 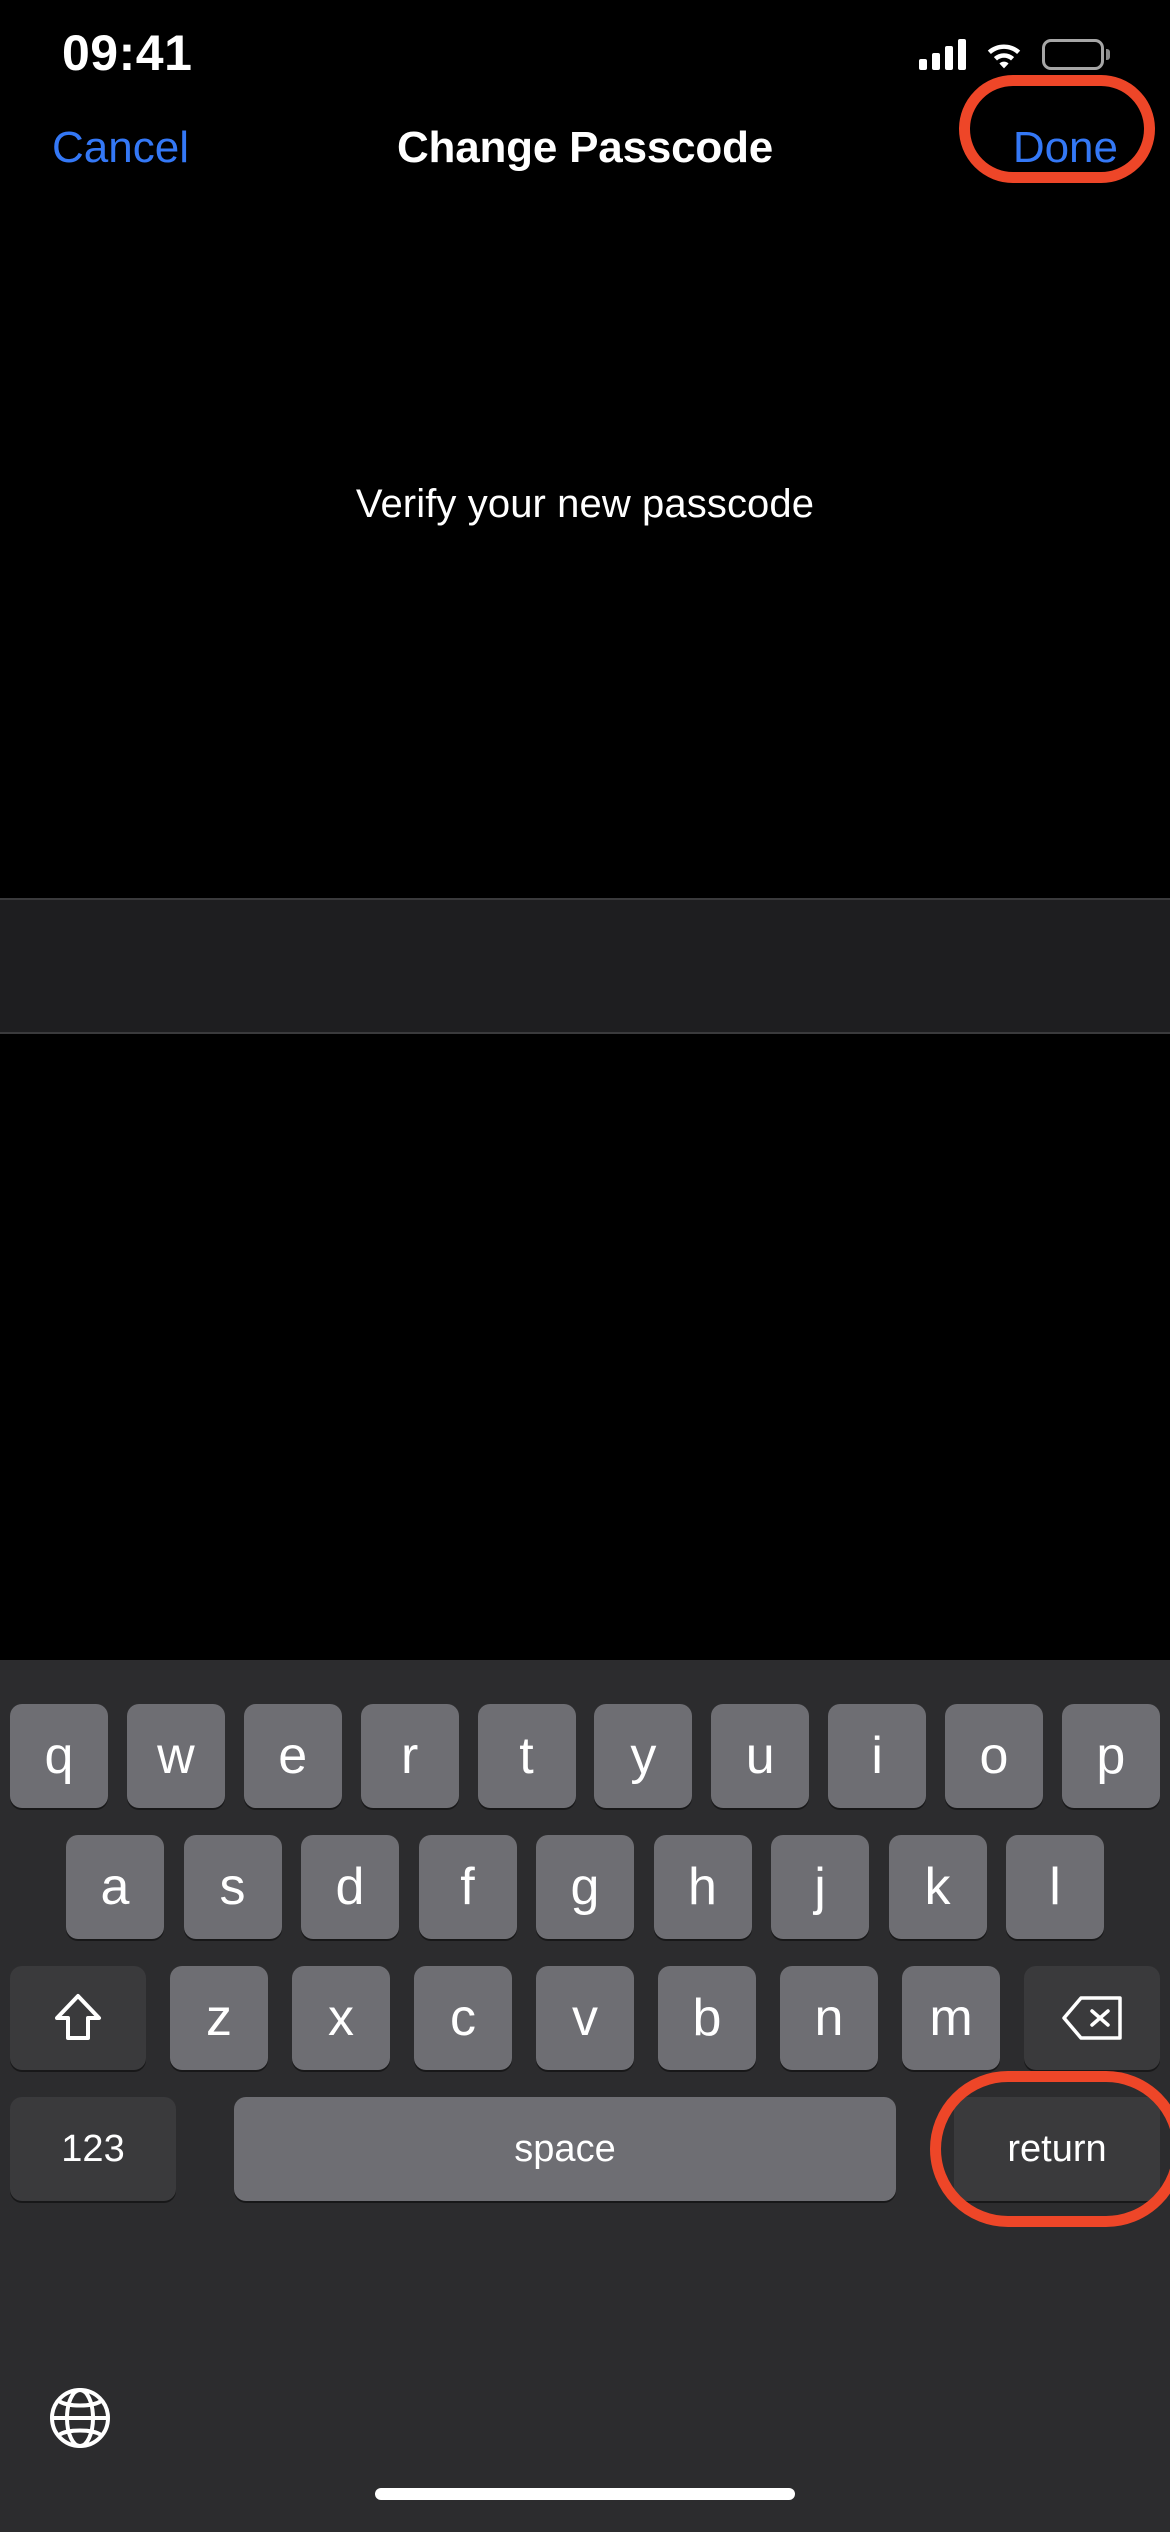 I want to click on status-bar-clock: 09:41, so click(x=127, y=53).